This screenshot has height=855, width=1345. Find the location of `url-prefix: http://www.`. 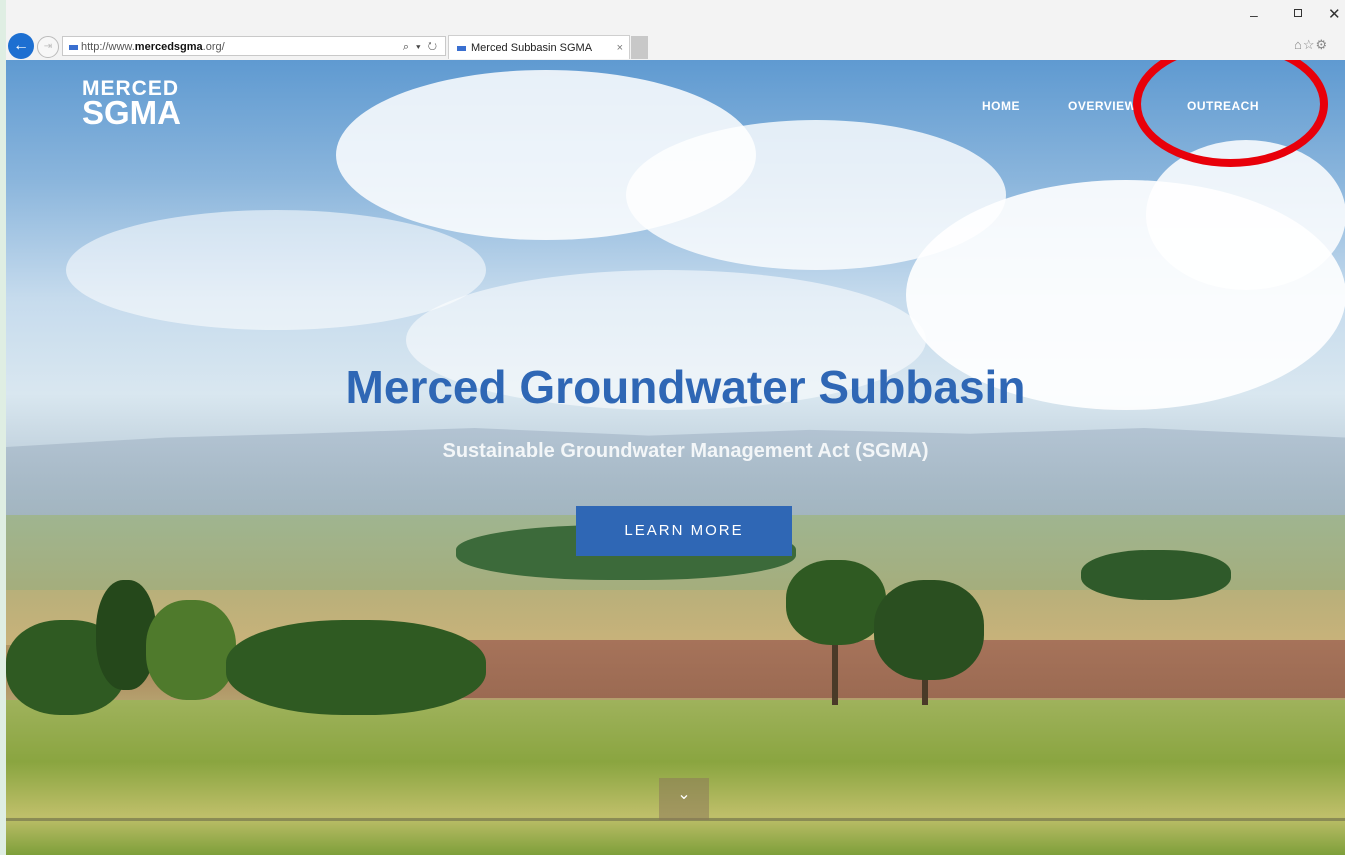

url-prefix: http://www. is located at coordinates (108, 47).